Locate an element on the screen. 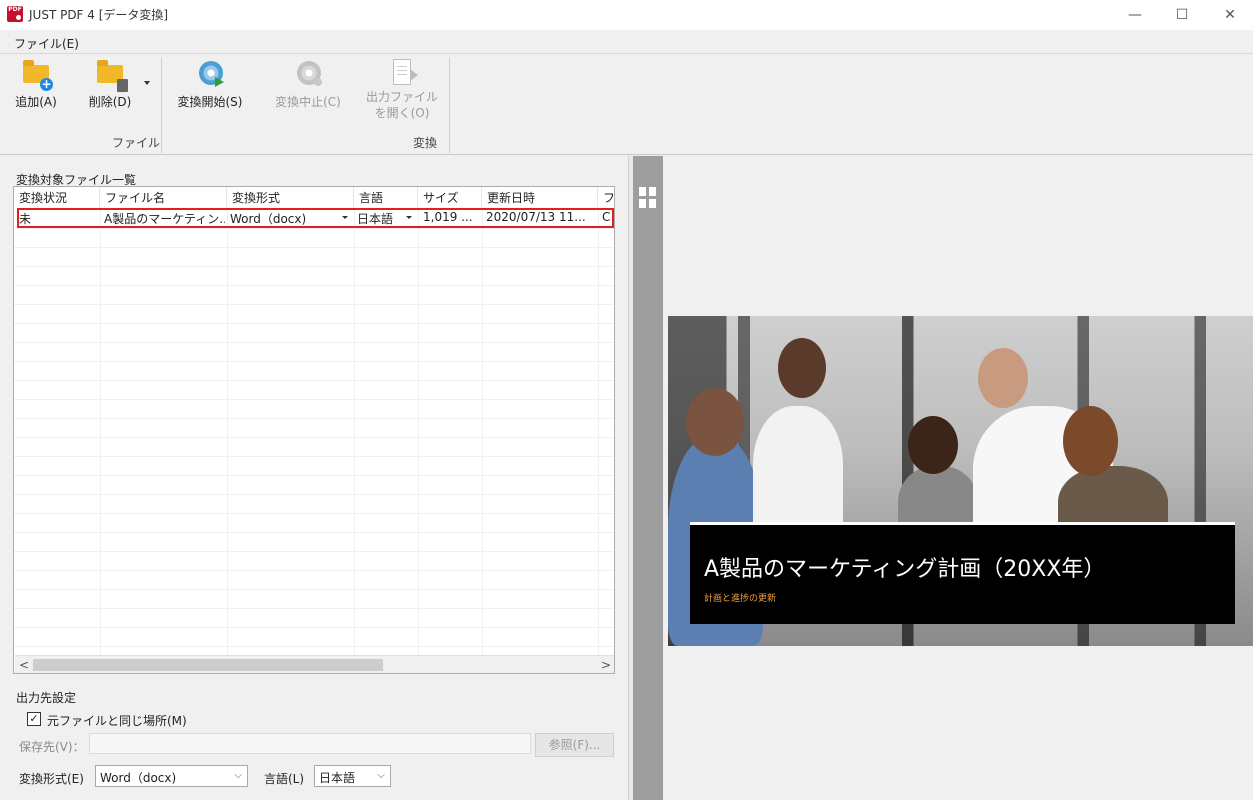 Image resolution: width=1253 pixels, height=800 pixels. convert-stop-label: 変換中止(C) is located at coordinates (308, 102).